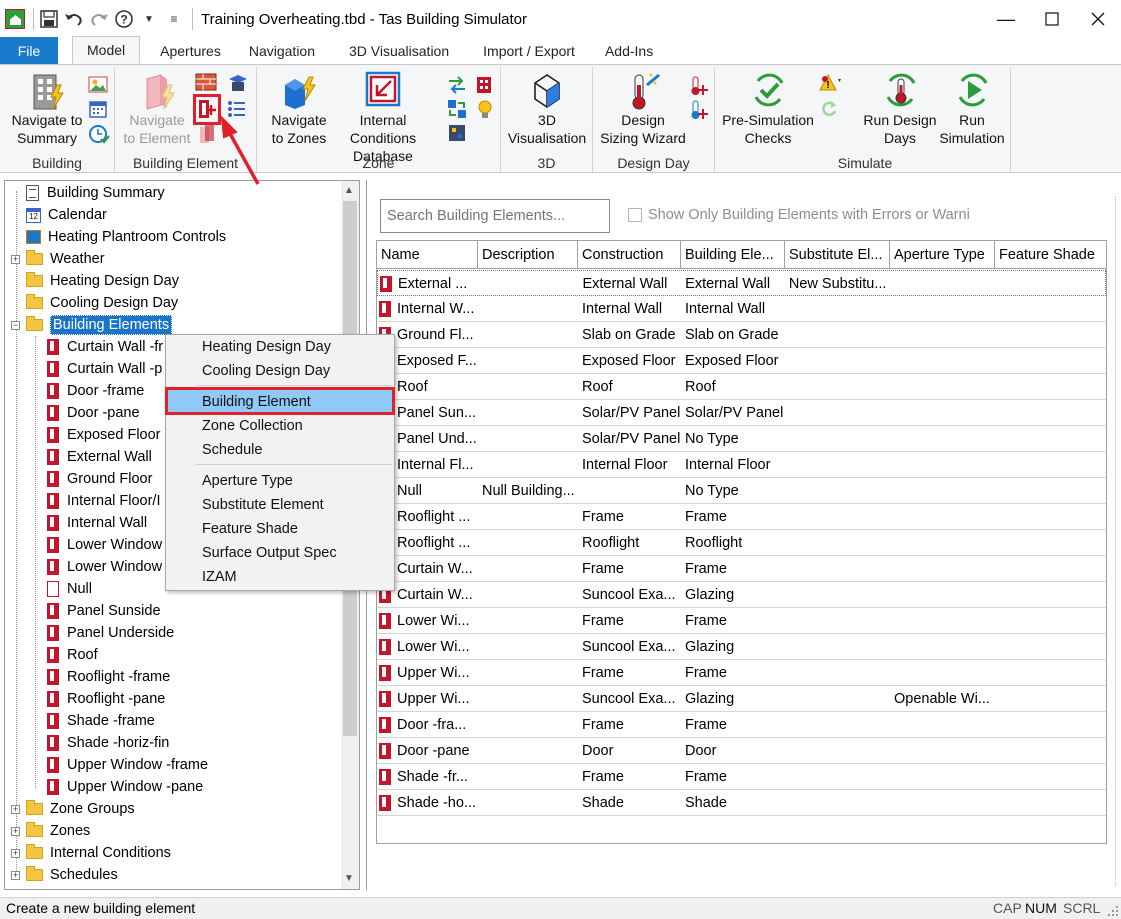  I want to click on column-header-name: Name, so click(427, 255).